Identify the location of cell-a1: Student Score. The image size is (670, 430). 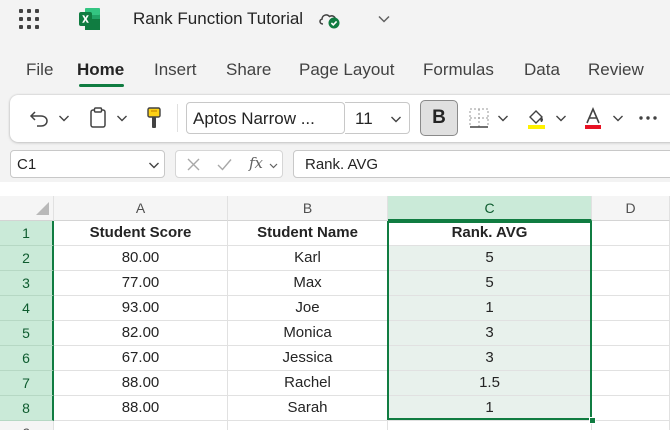
(141, 233).